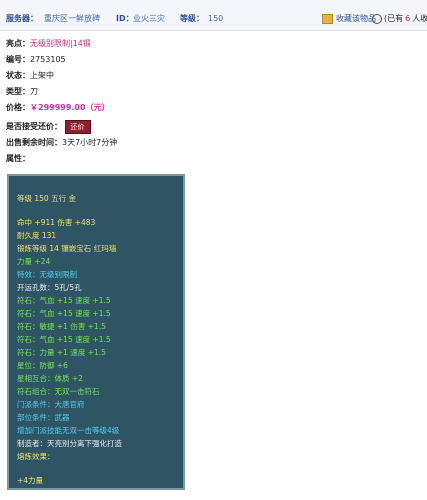 The width and height of the screenshot is (427, 500). What do you see at coordinates (56, 222) in the screenshot?
I see `attr-line-2: 命中 +911 伤害 +483` at bounding box center [56, 222].